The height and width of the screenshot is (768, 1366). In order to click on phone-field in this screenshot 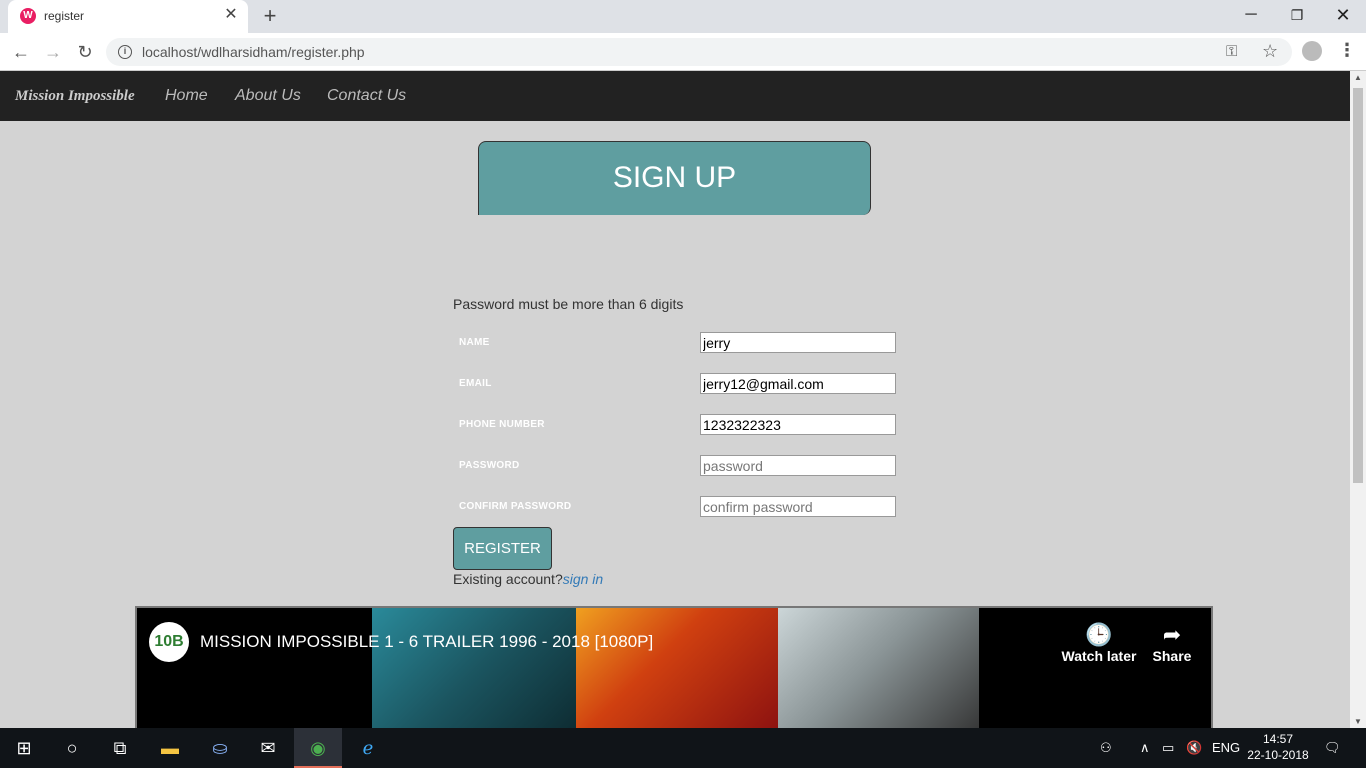, I will do `click(798, 424)`.